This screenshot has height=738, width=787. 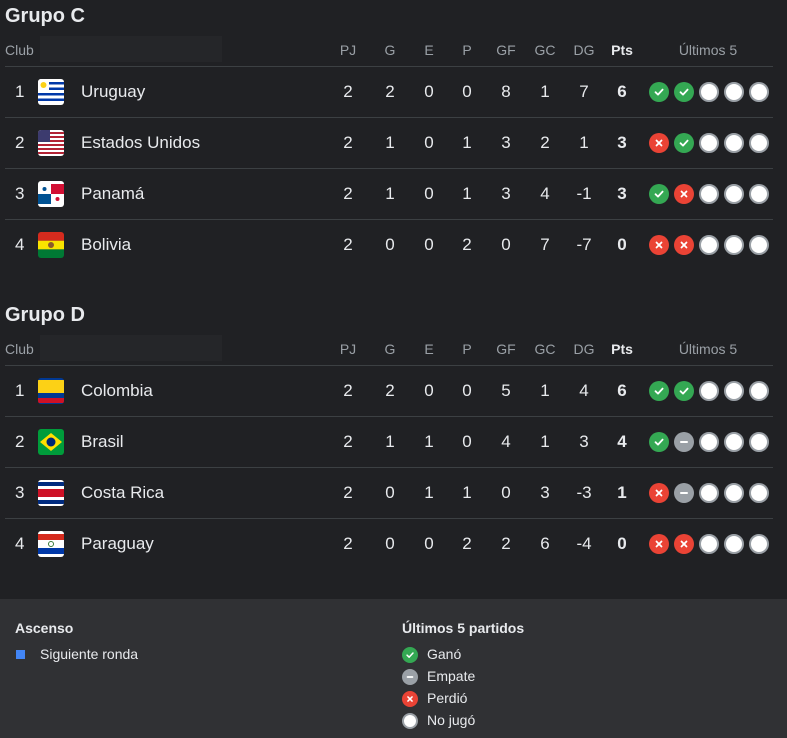 I want to click on empty-circle-icon, so click(x=410, y=721).